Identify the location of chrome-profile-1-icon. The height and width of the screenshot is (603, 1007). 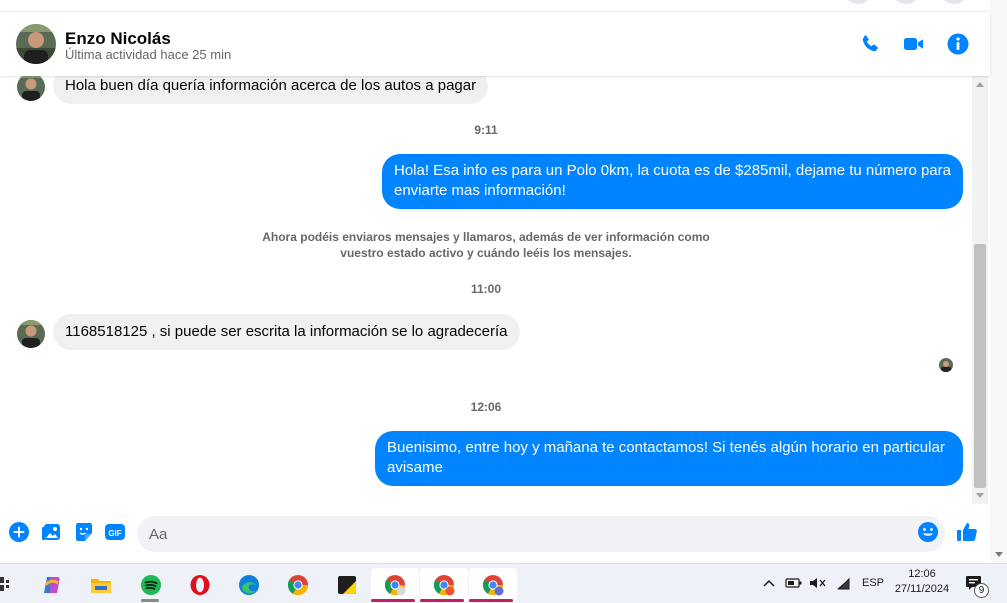
(395, 585).